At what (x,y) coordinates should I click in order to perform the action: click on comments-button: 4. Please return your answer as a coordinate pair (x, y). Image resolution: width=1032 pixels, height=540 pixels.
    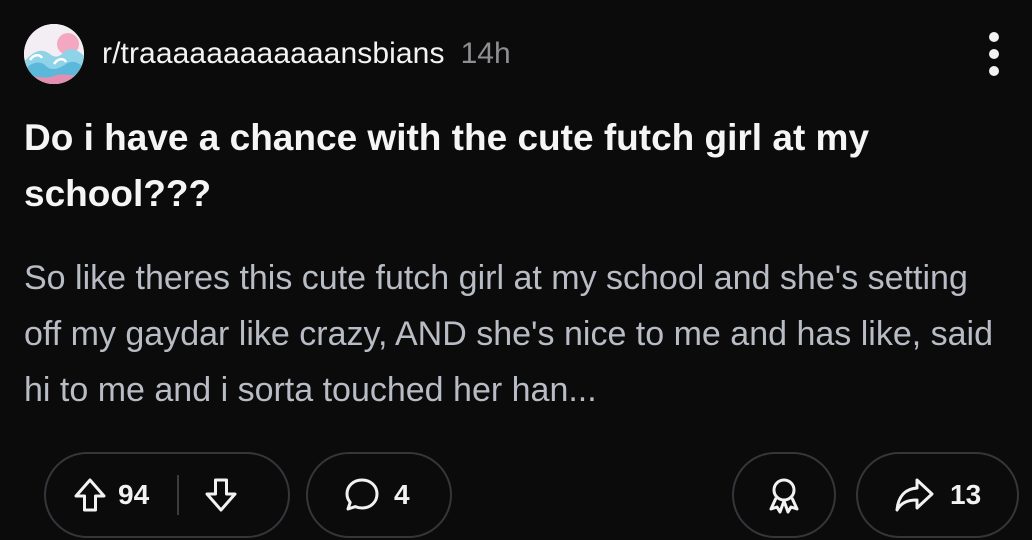
    Looking at the image, I should click on (379, 495).